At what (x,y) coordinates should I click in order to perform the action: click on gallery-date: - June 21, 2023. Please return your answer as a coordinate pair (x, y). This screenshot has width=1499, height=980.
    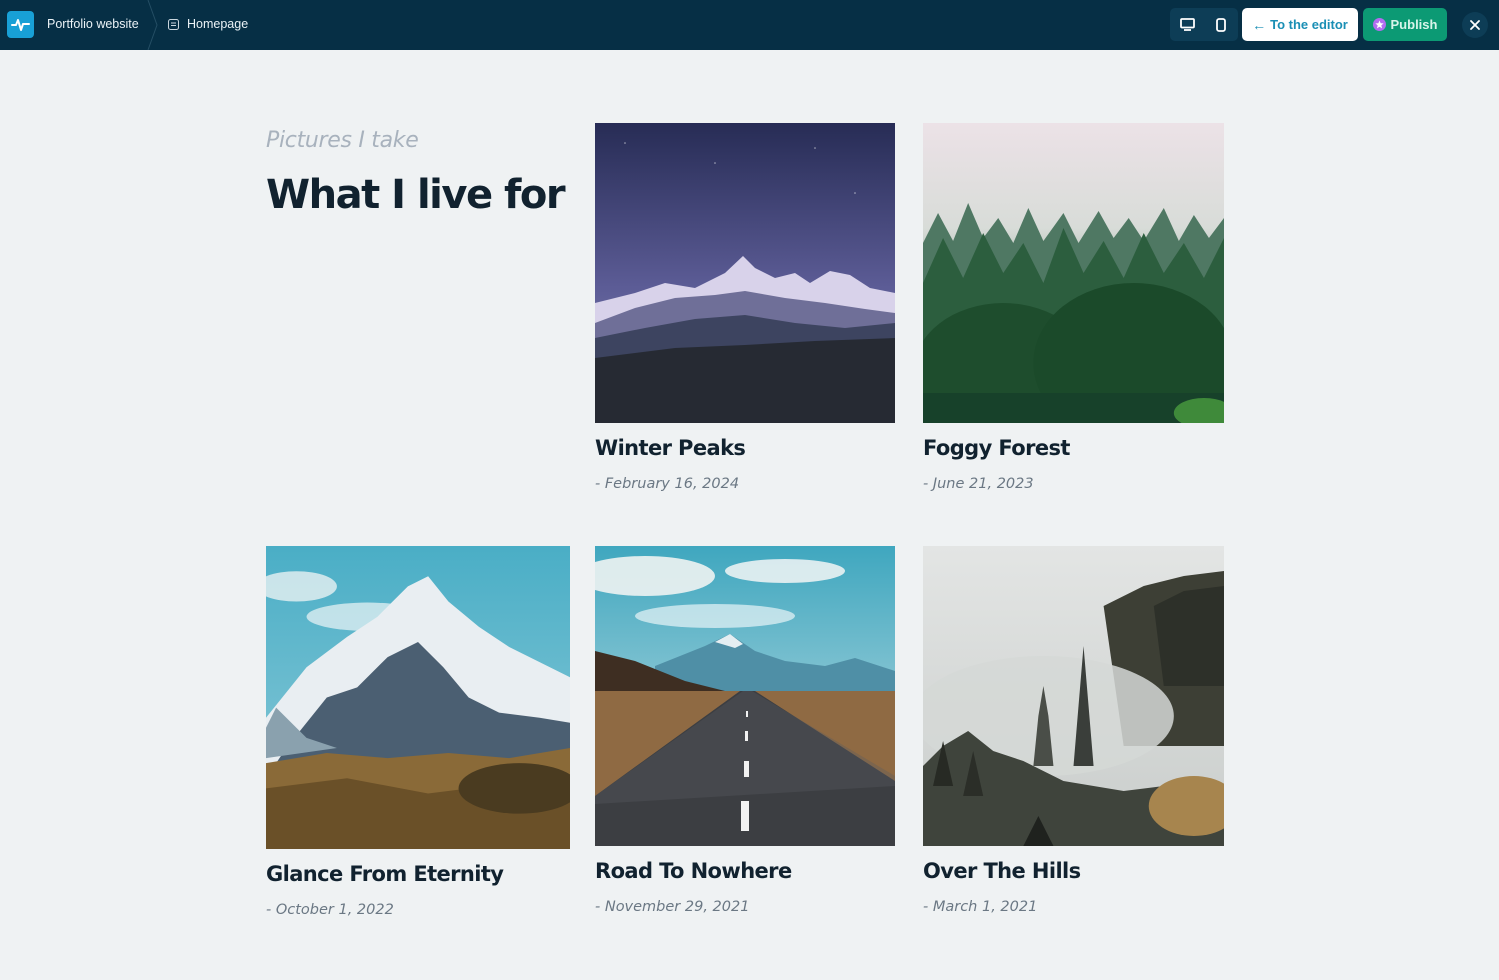
    Looking at the image, I should click on (978, 484).